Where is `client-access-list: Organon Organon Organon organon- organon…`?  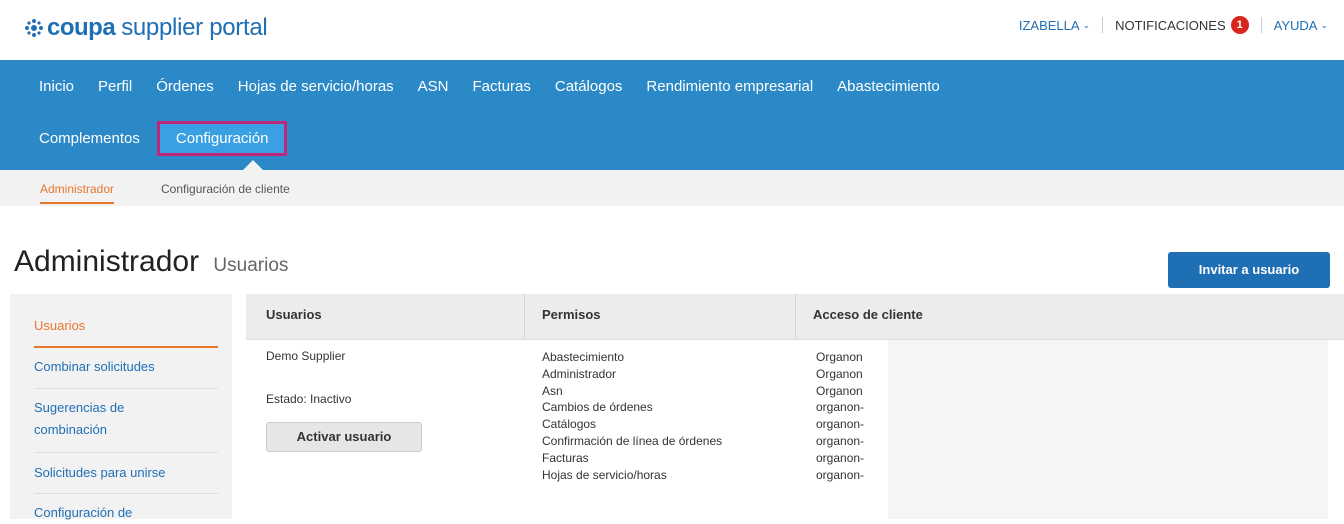 client-access-list: Organon Organon Organon organon- organon… is located at coordinates (840, 416).